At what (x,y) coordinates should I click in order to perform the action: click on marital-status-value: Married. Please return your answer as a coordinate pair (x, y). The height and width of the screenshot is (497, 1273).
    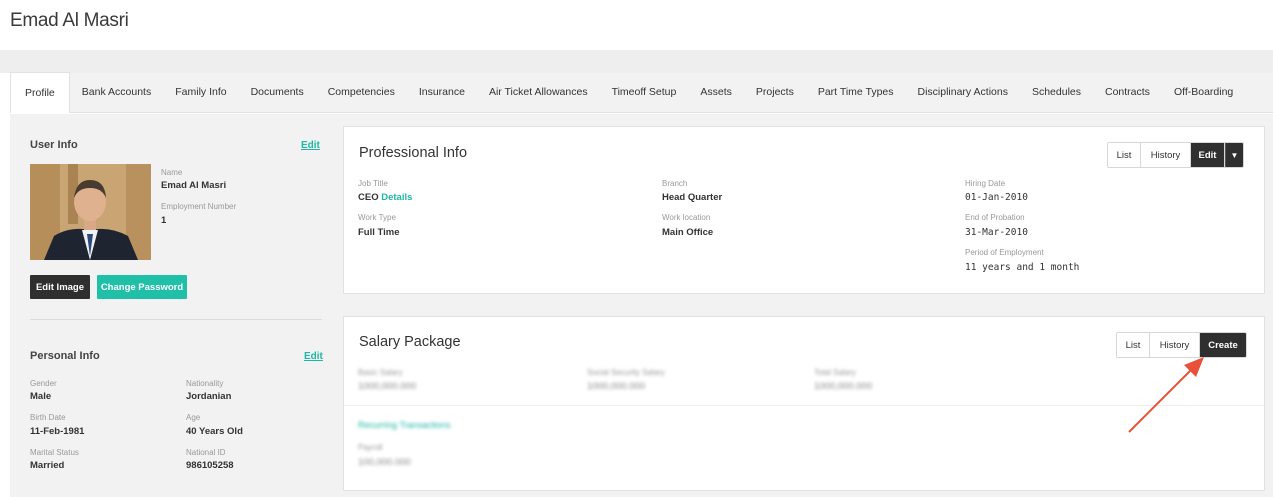
    Looking at the image, I should click on (47, 465).